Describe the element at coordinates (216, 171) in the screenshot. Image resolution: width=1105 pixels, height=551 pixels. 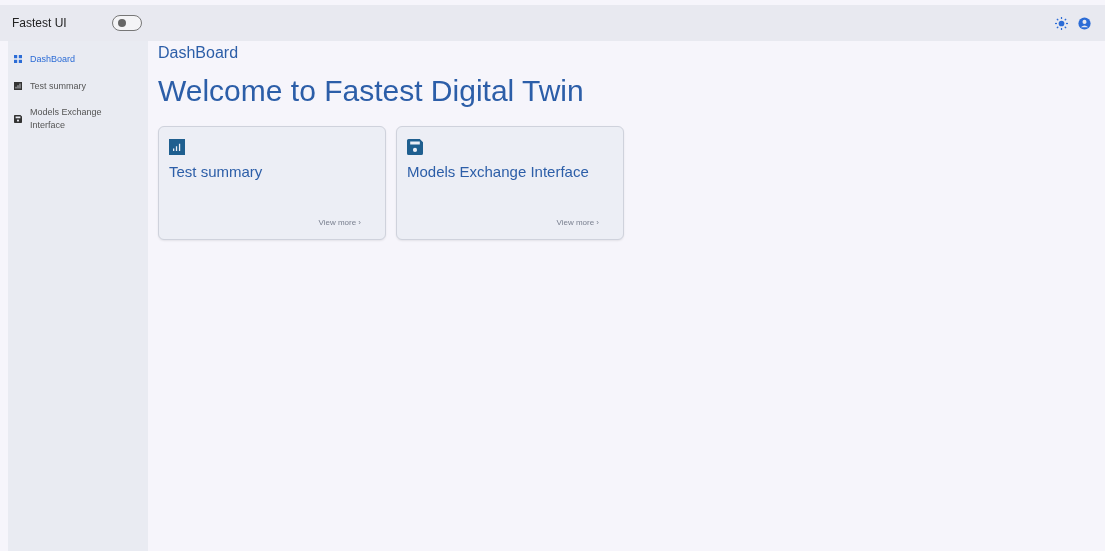
I see `card-title: Test summary` at that location.